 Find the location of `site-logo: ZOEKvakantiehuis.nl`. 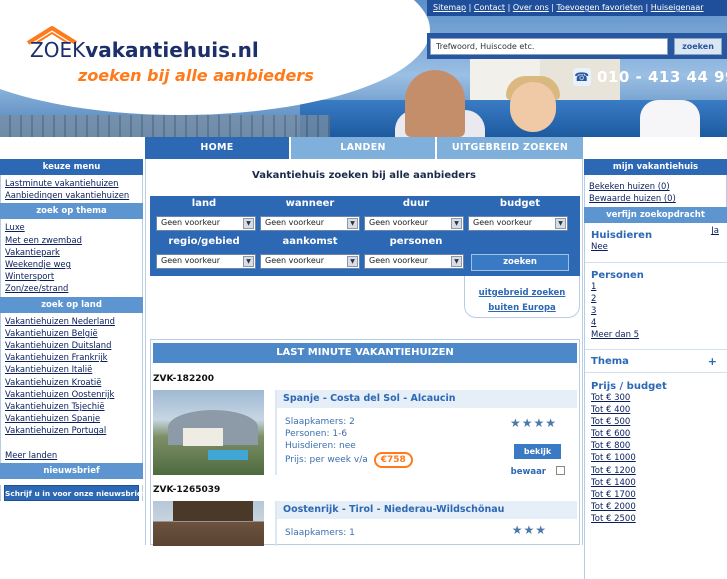

site-logo: ZOEKvakantiehuis.nl is located at coordinates (144, 50).